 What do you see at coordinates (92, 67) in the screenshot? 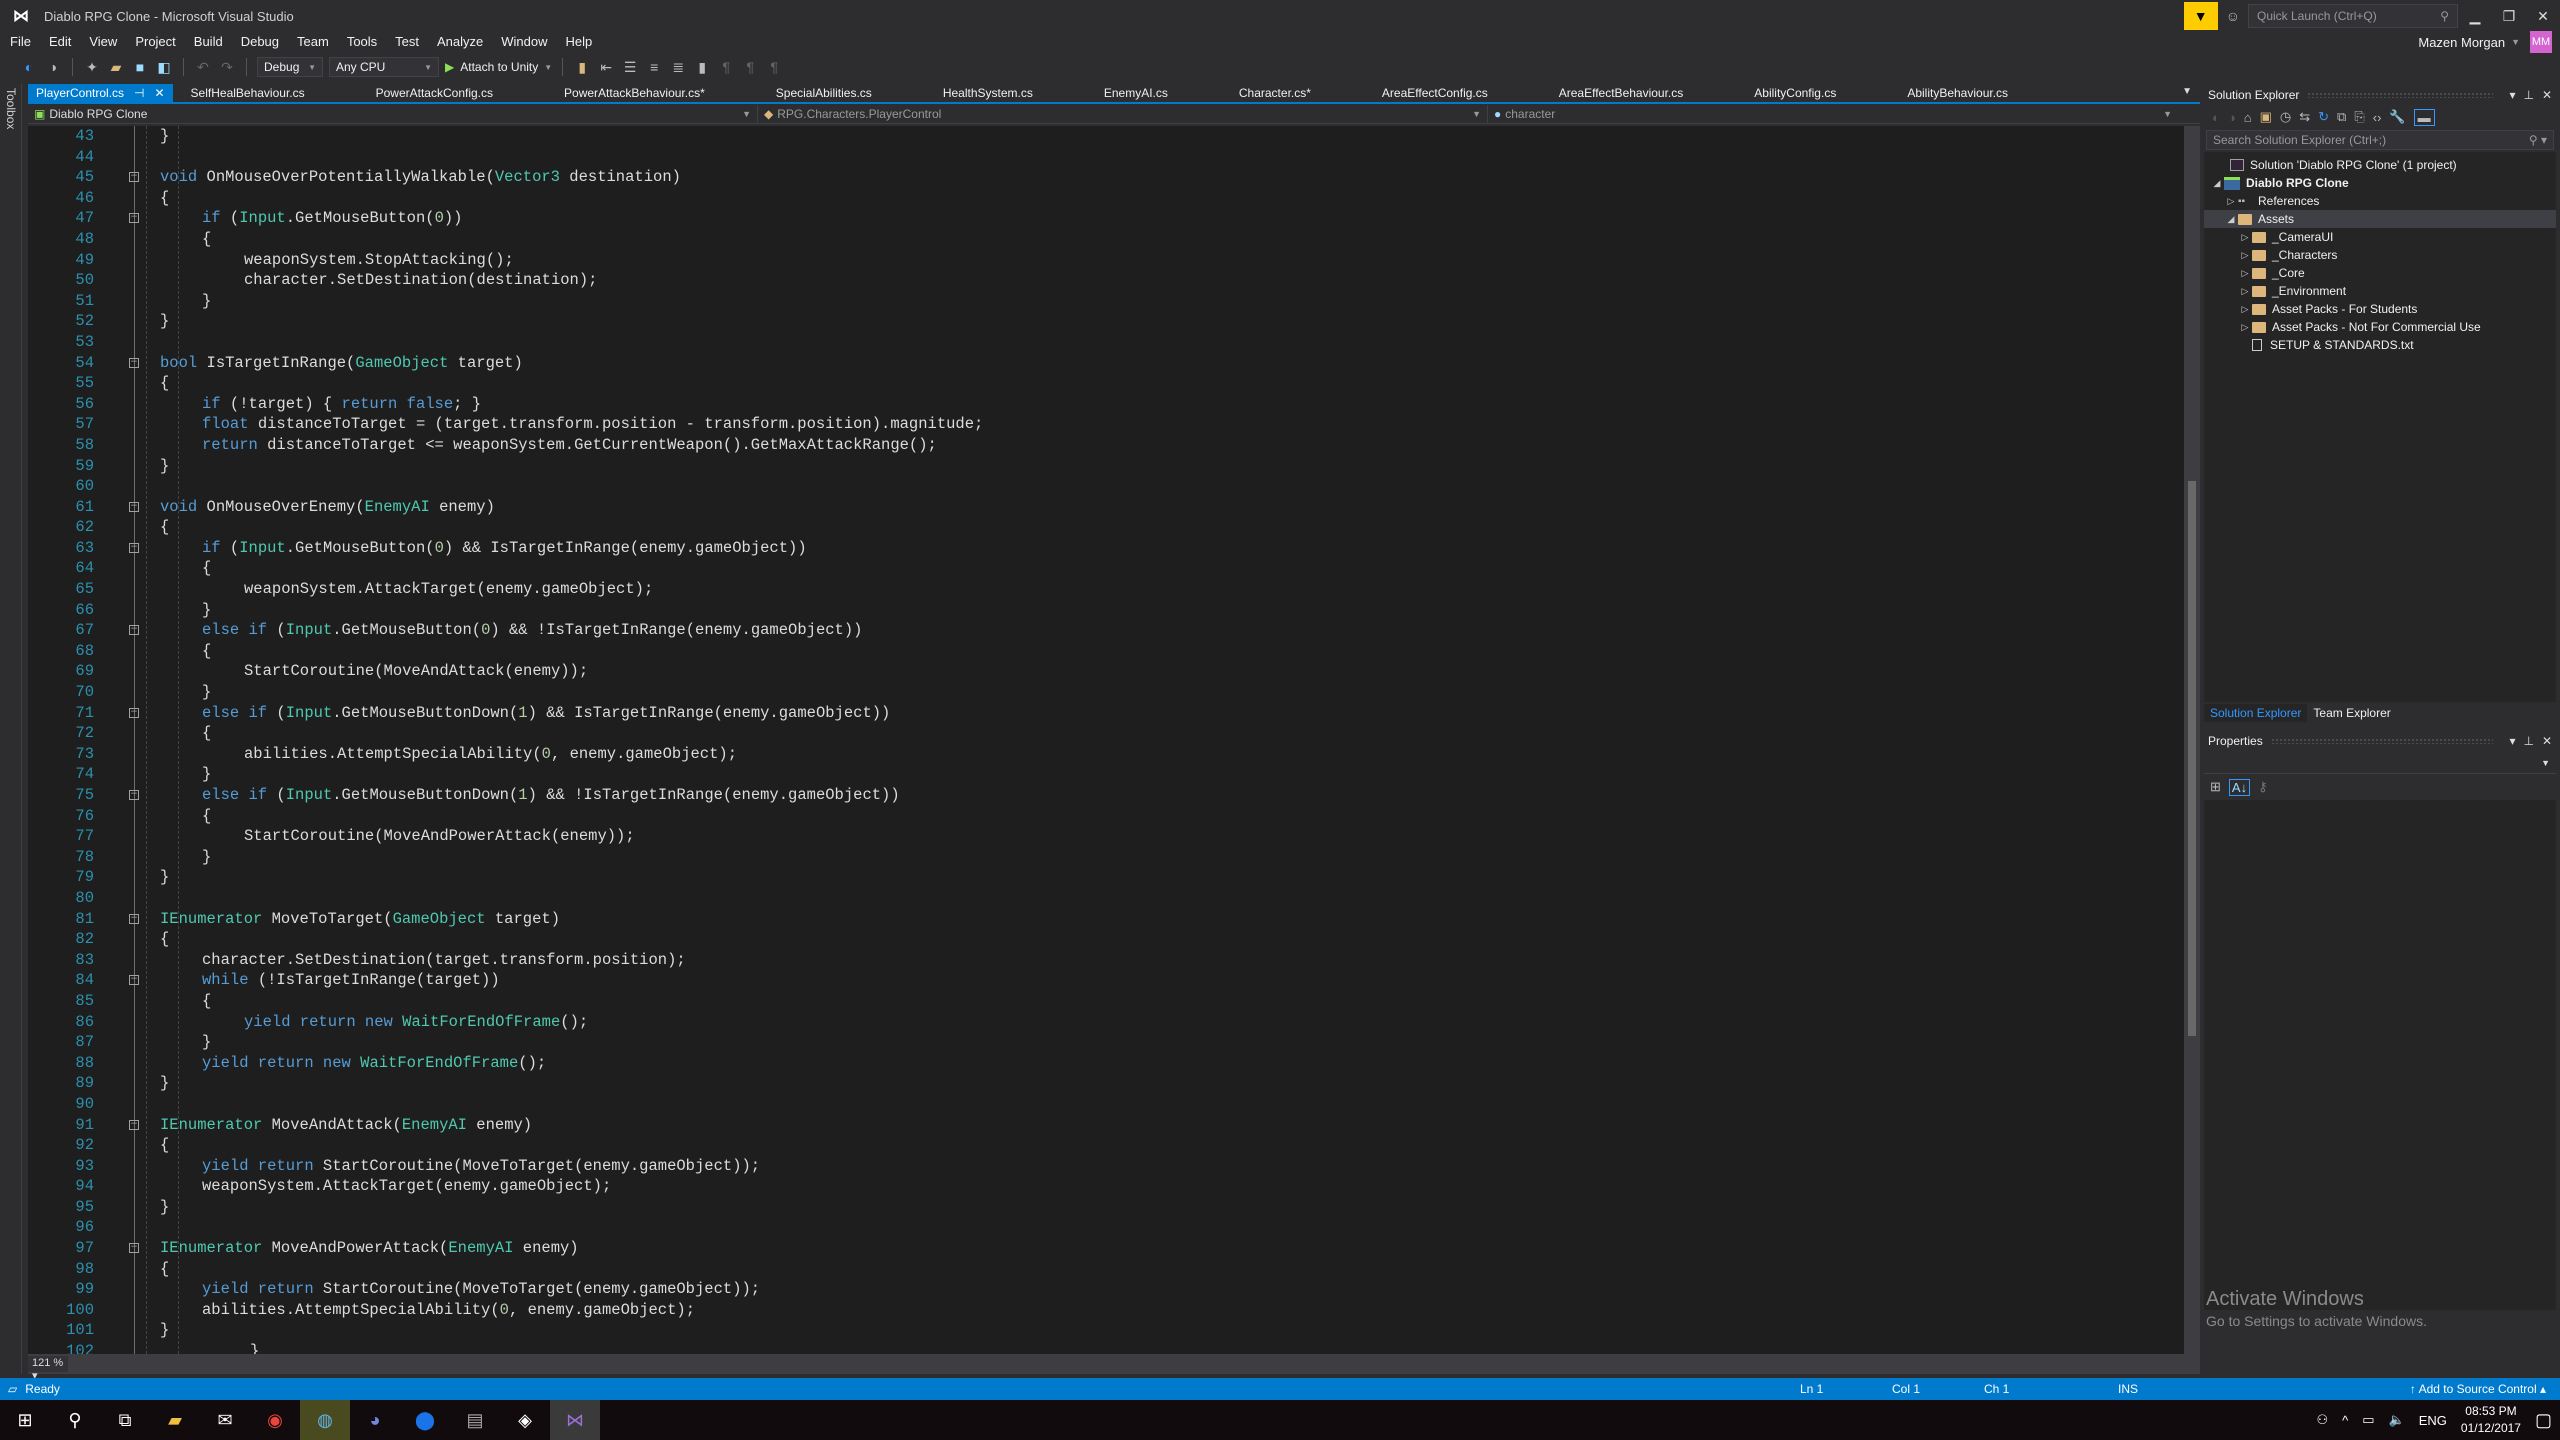
I see `new-project-icon: ✦` at bounding box center [92, 67].